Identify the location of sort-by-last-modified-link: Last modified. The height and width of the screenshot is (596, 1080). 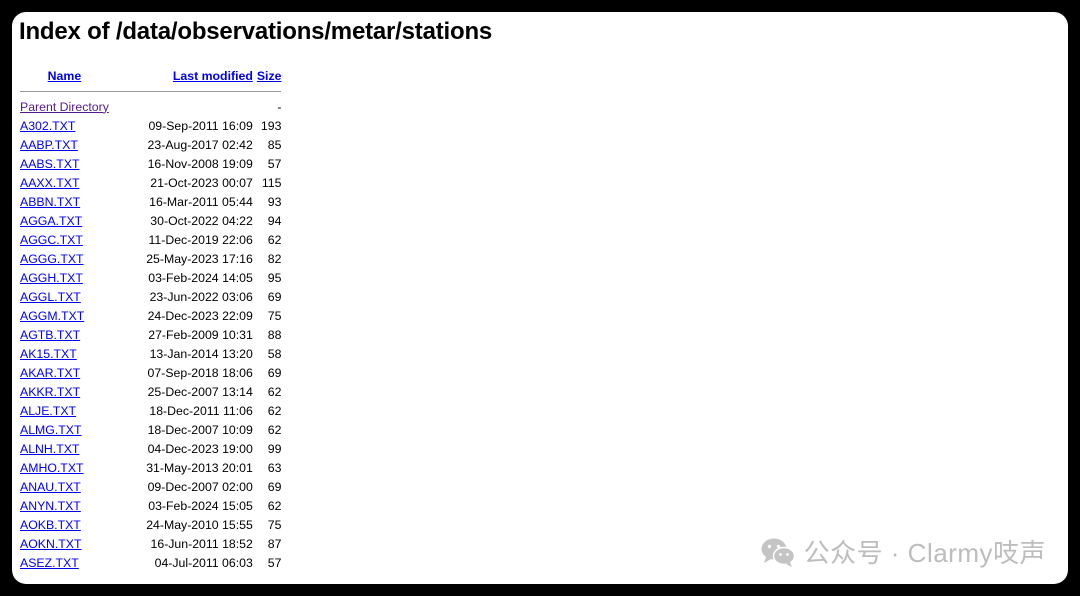
(213, 76).